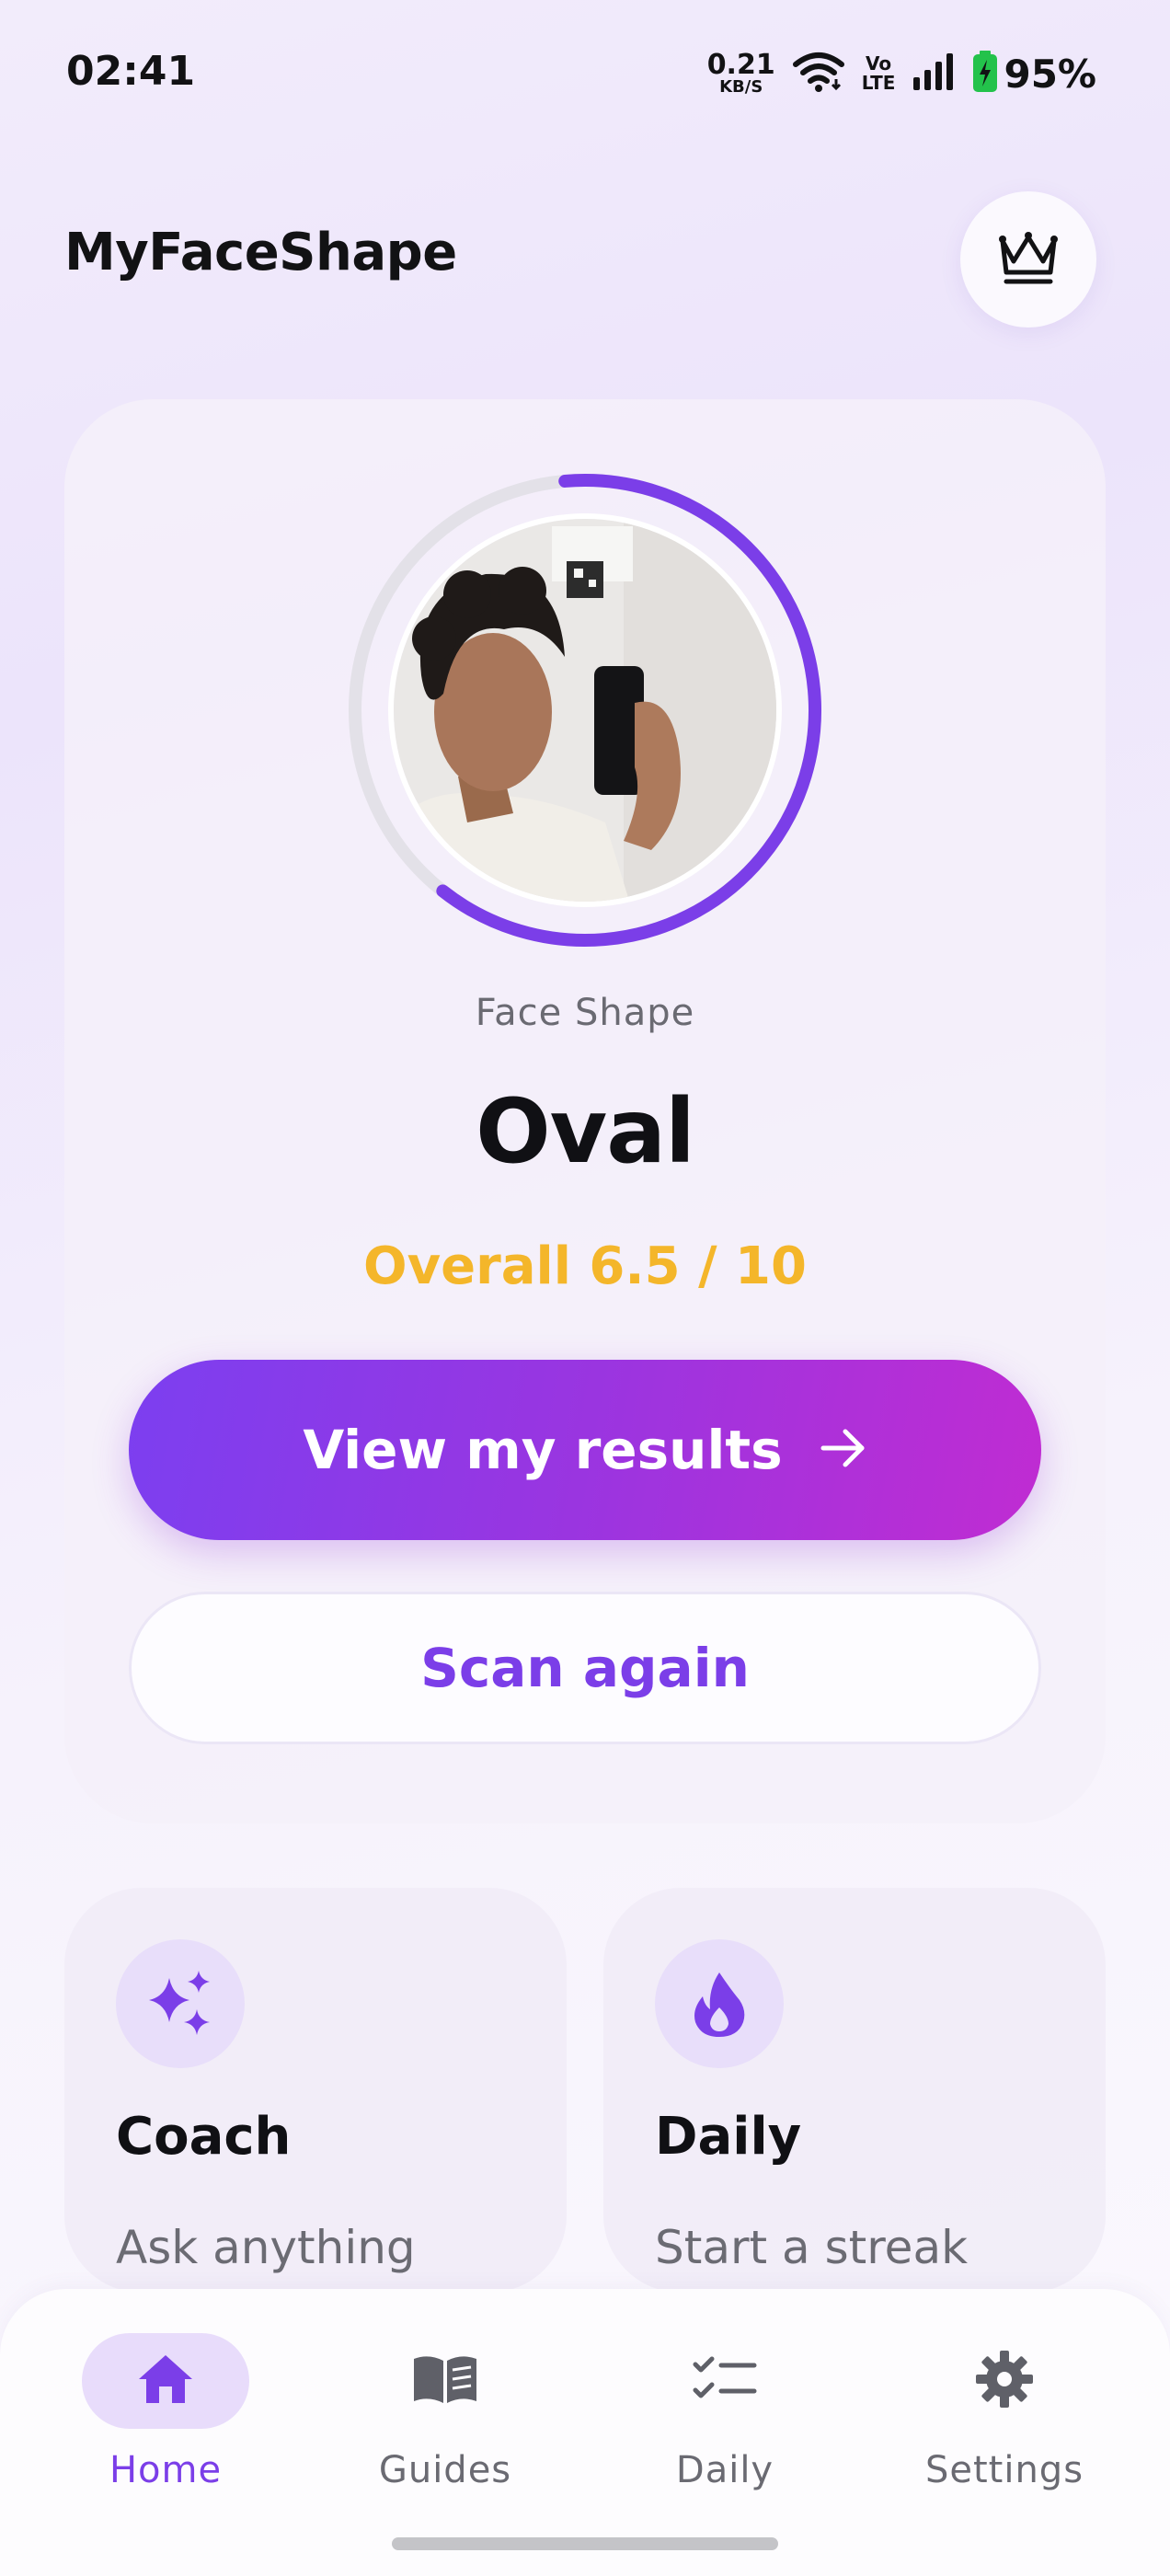  Describe the element at coordinates (934, 74) in the screenshot. I see `signal-icon` at that location.